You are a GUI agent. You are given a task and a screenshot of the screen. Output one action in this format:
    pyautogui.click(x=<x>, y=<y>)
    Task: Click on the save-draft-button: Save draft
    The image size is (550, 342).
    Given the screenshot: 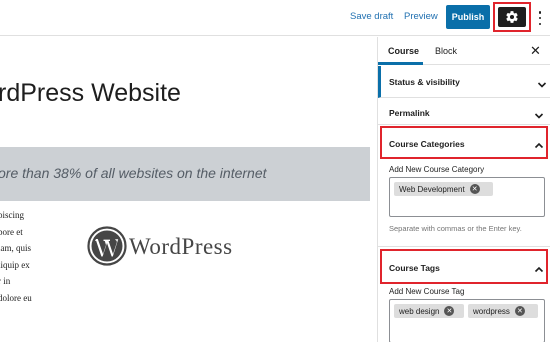 What is the action you would take?
    pyautogui.click(x=371, y=16)
    